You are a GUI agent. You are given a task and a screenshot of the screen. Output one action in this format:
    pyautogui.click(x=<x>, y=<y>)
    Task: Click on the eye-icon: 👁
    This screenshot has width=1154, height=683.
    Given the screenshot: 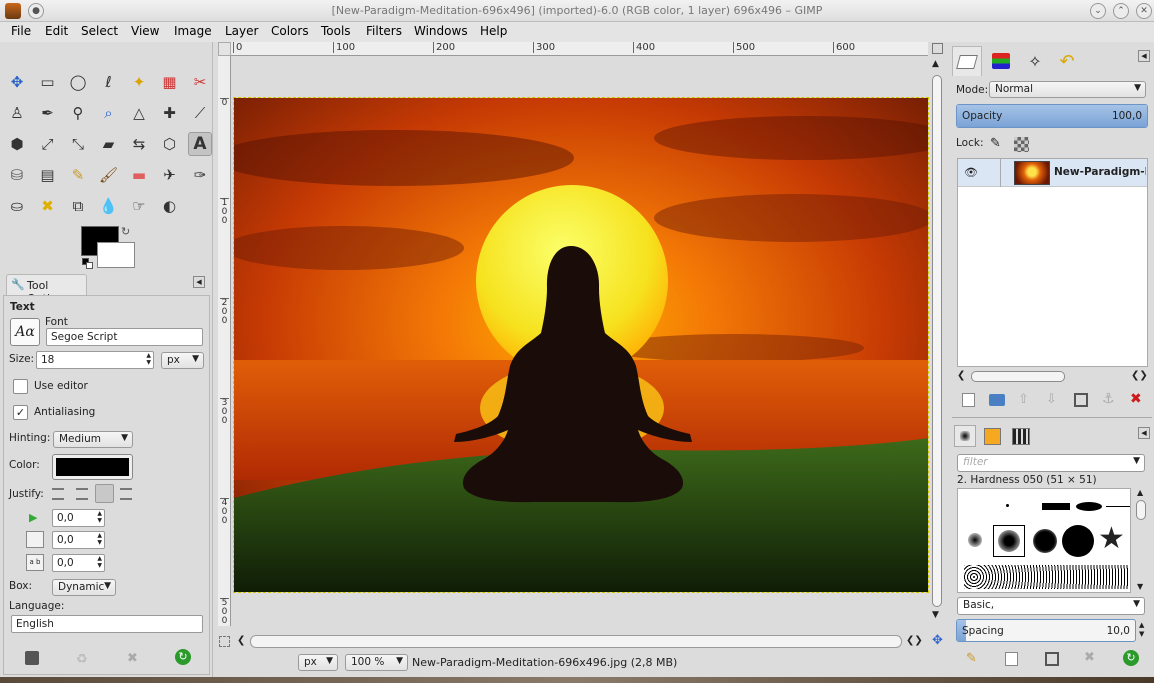 What is the action you would take?
    pyautogui.click(x=971, y=172)
    